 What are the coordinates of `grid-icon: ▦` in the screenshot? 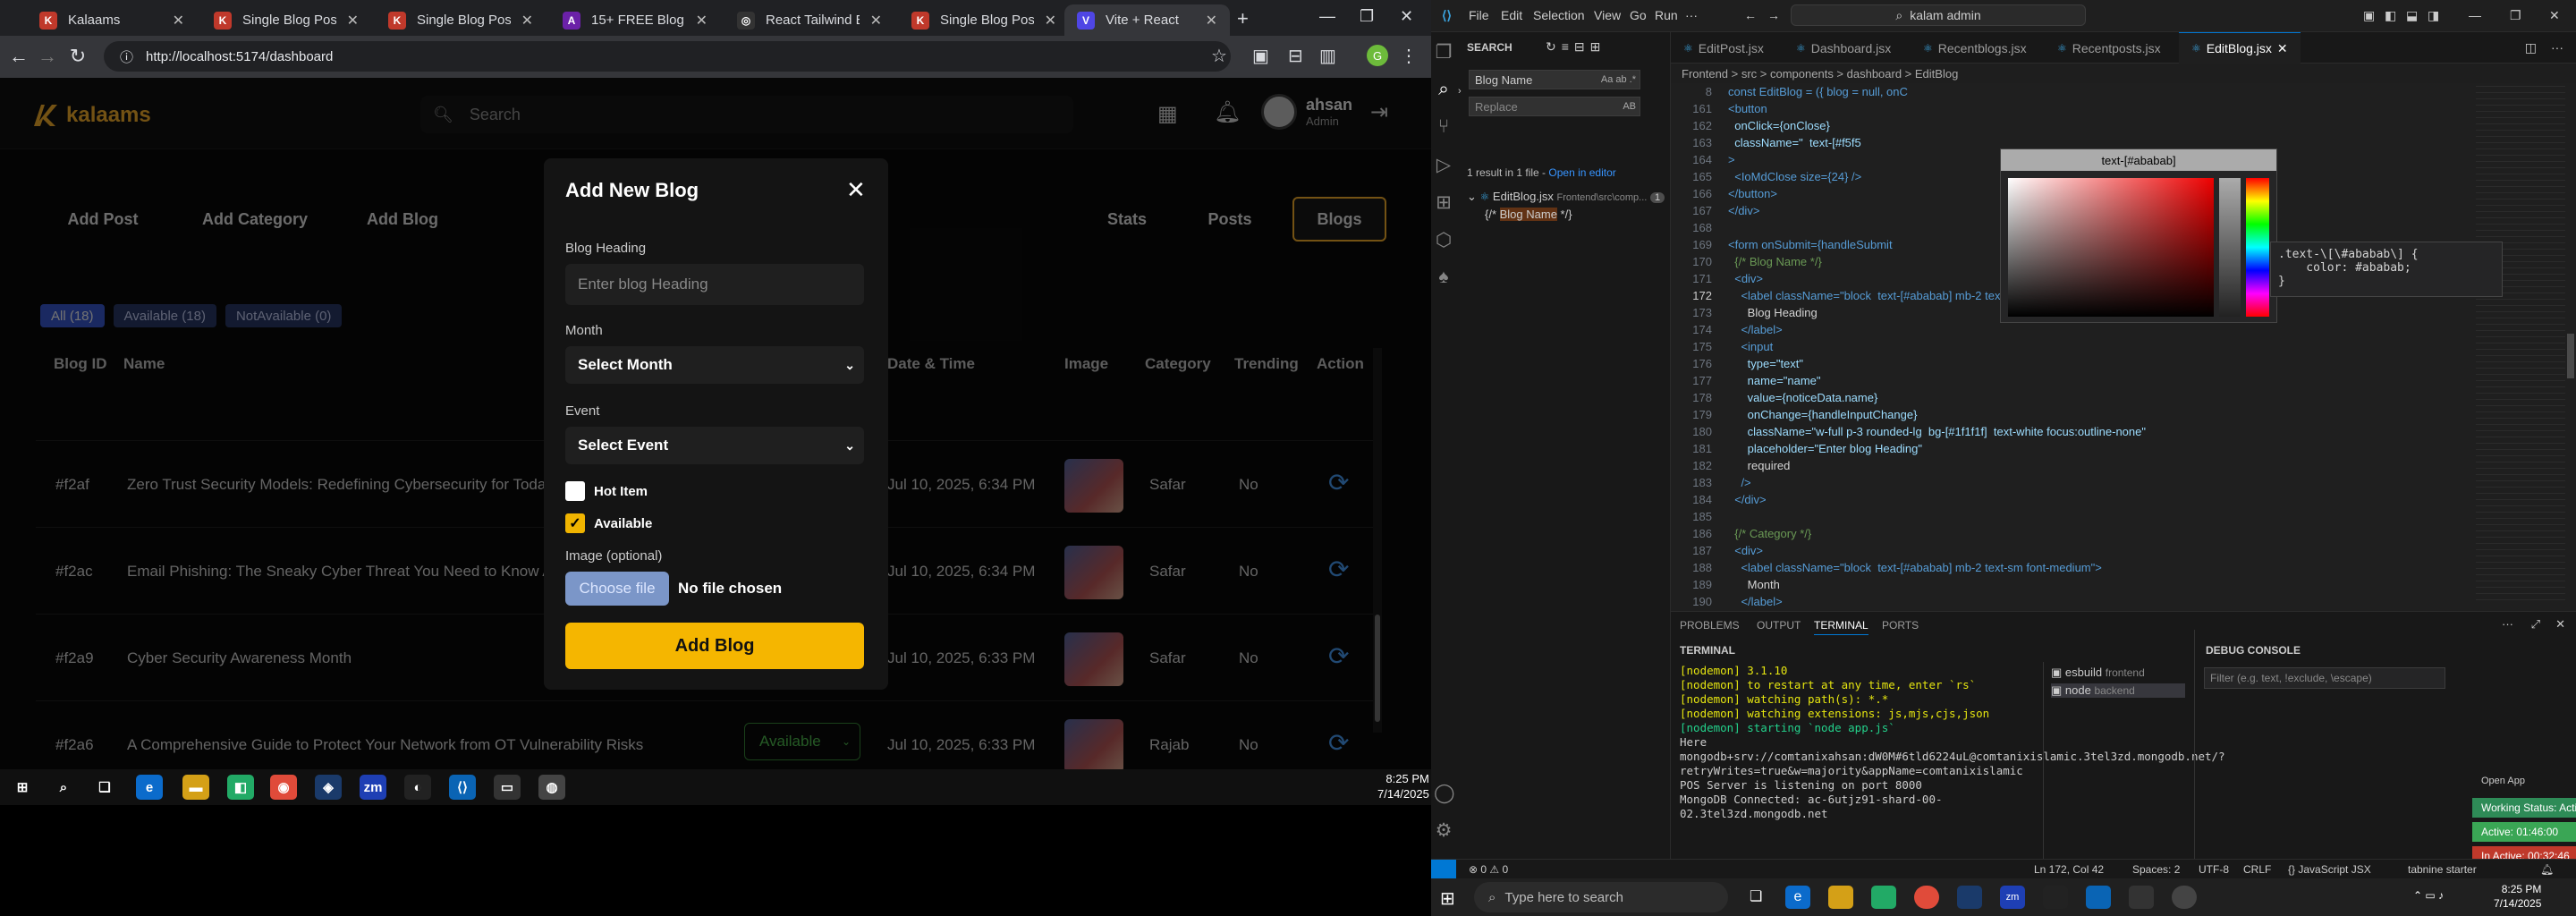 It's located at (1167, 114).